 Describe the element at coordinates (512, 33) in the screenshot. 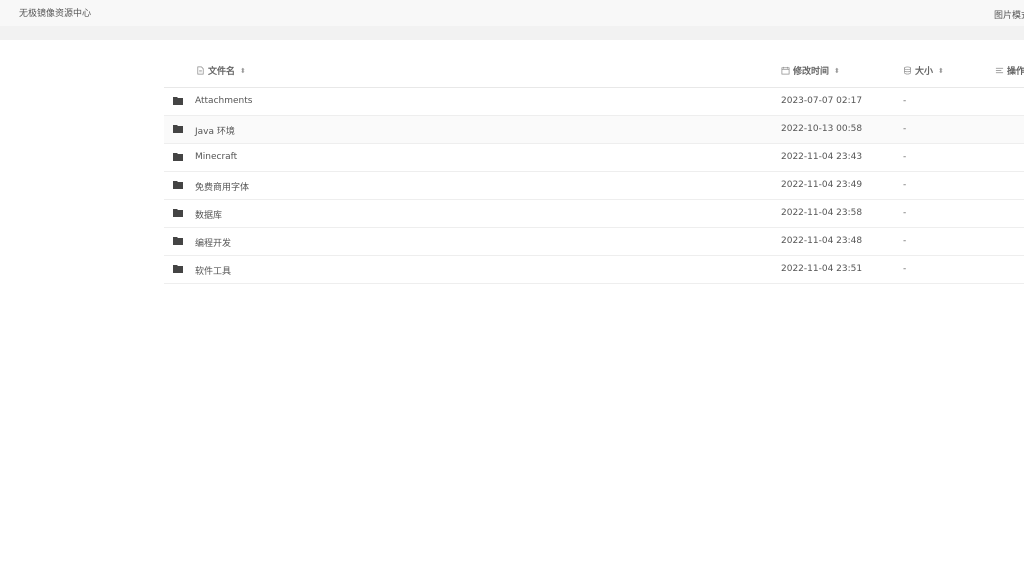

I see `breadcrumb-bar` at that location.